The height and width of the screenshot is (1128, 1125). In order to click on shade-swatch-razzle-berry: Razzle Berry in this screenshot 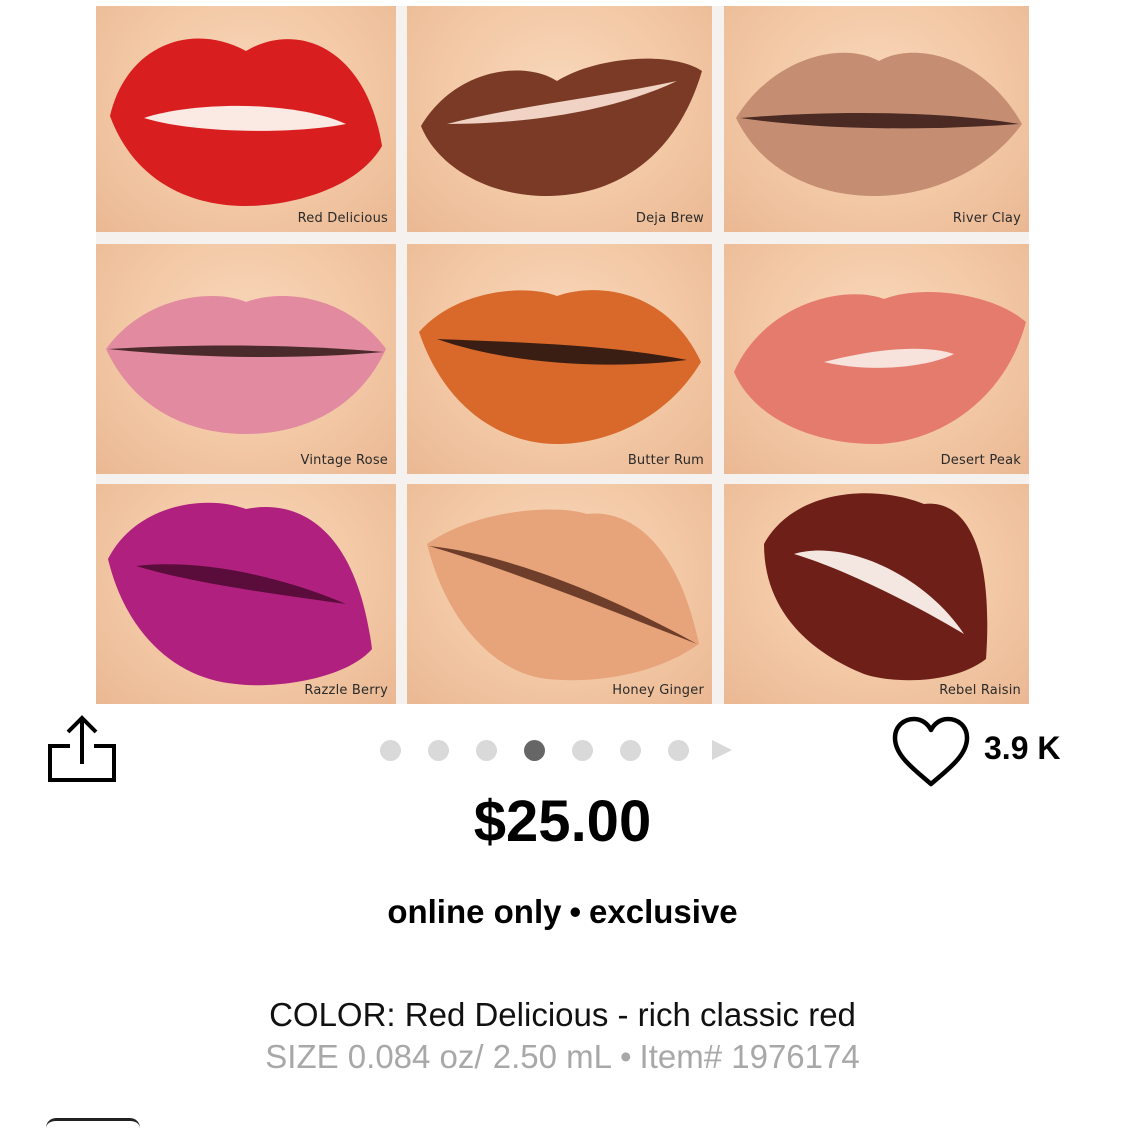, I will do `click(246, 594)`.